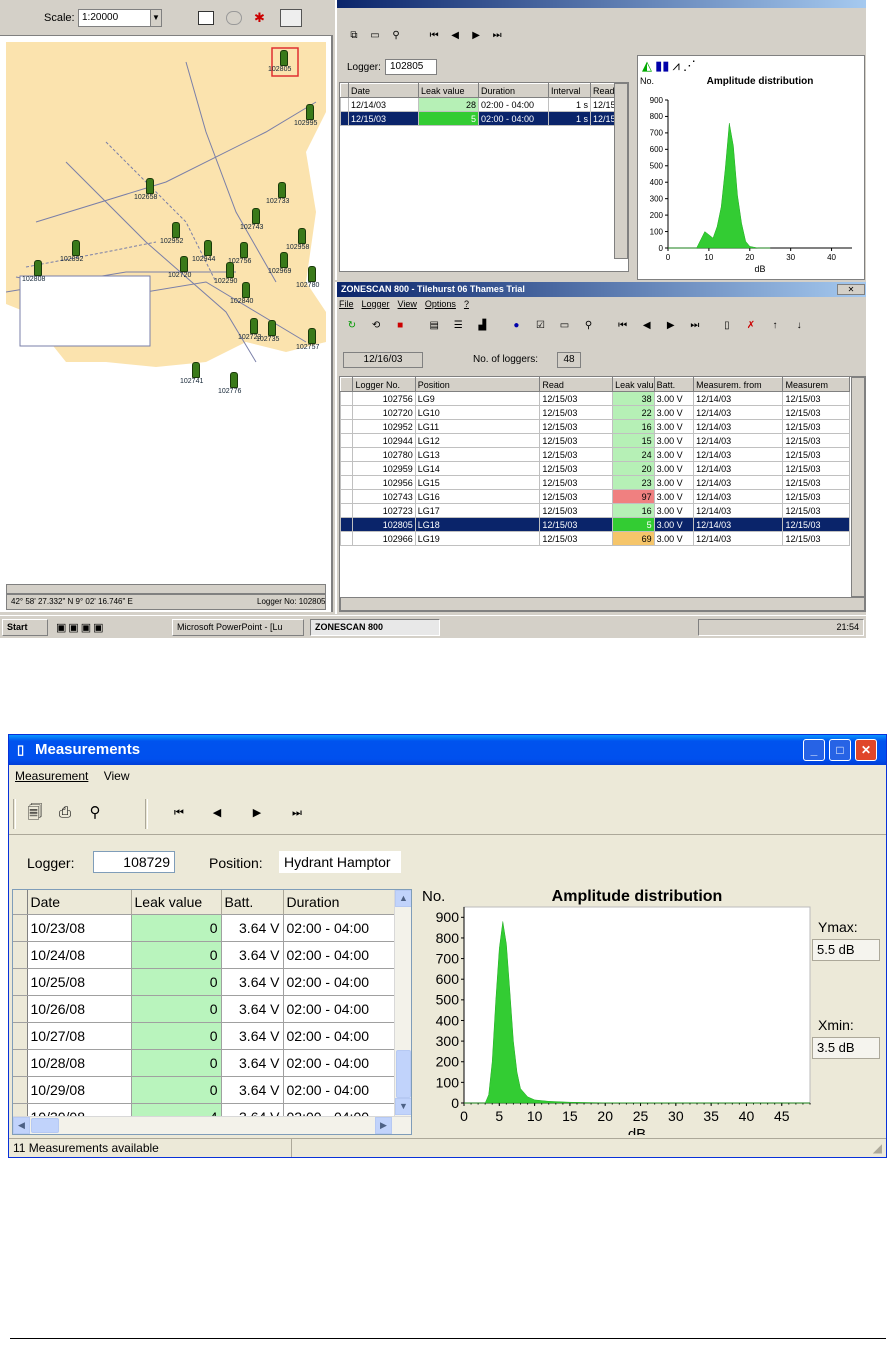 The image size is (896, 1348). I want to click on scroll-left-icon: ◀, so click(21, 1125).